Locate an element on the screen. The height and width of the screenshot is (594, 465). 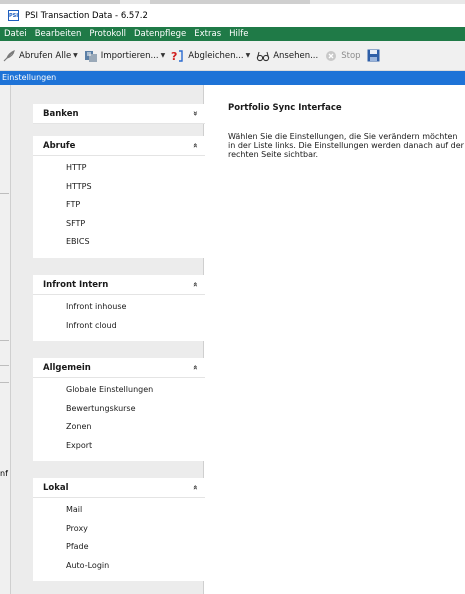
stop-button: Stop is located at coordinates (342, 56).